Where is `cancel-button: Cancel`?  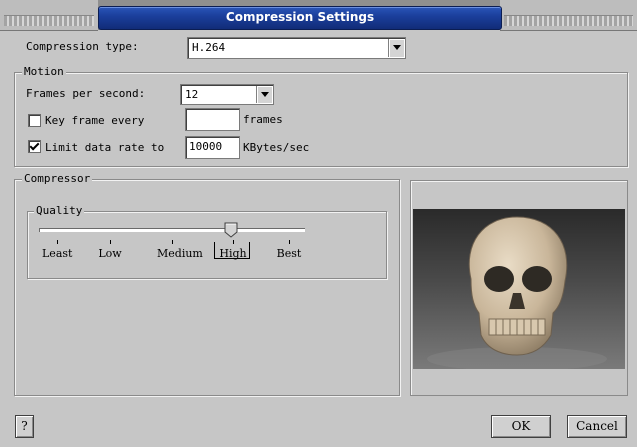
cancel-button: Cancel is located at coordinates (597, 426).